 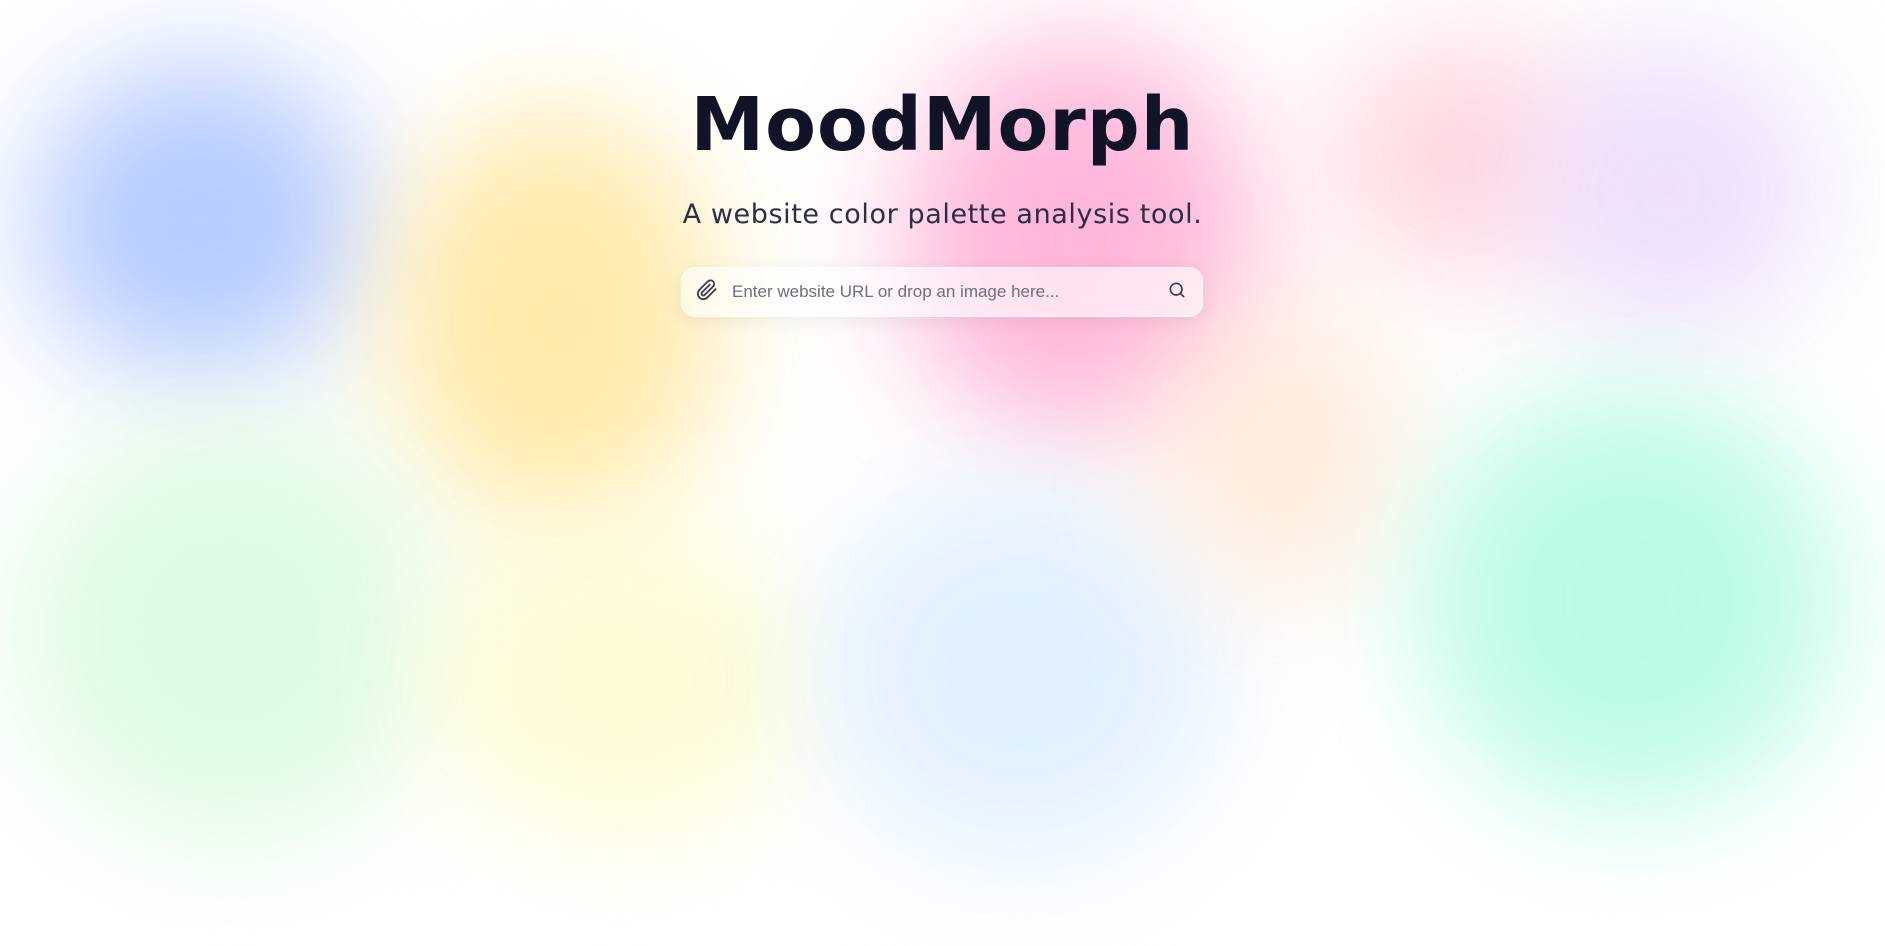 I want to click on search-icon, so click(x=1177, y=292).